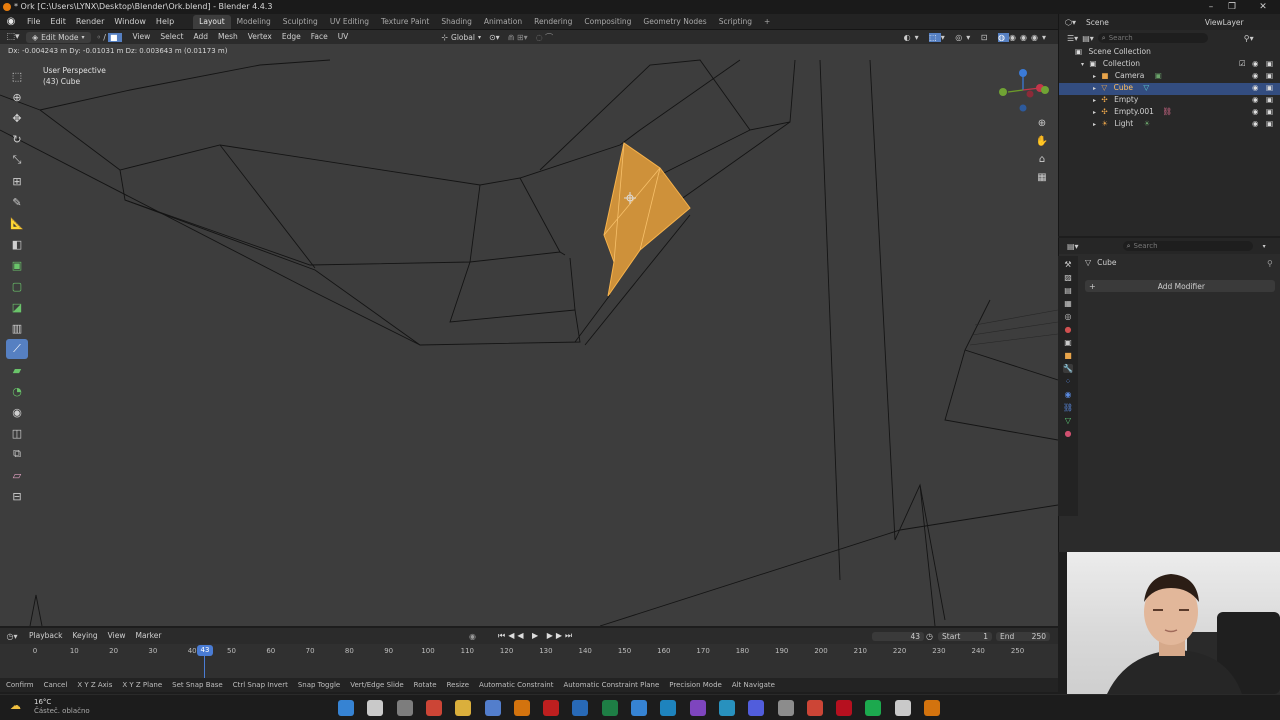  Describe the element at coordinates (1068, 277) in the screenshot. I see `render-tab-icon: ▨` at that location.